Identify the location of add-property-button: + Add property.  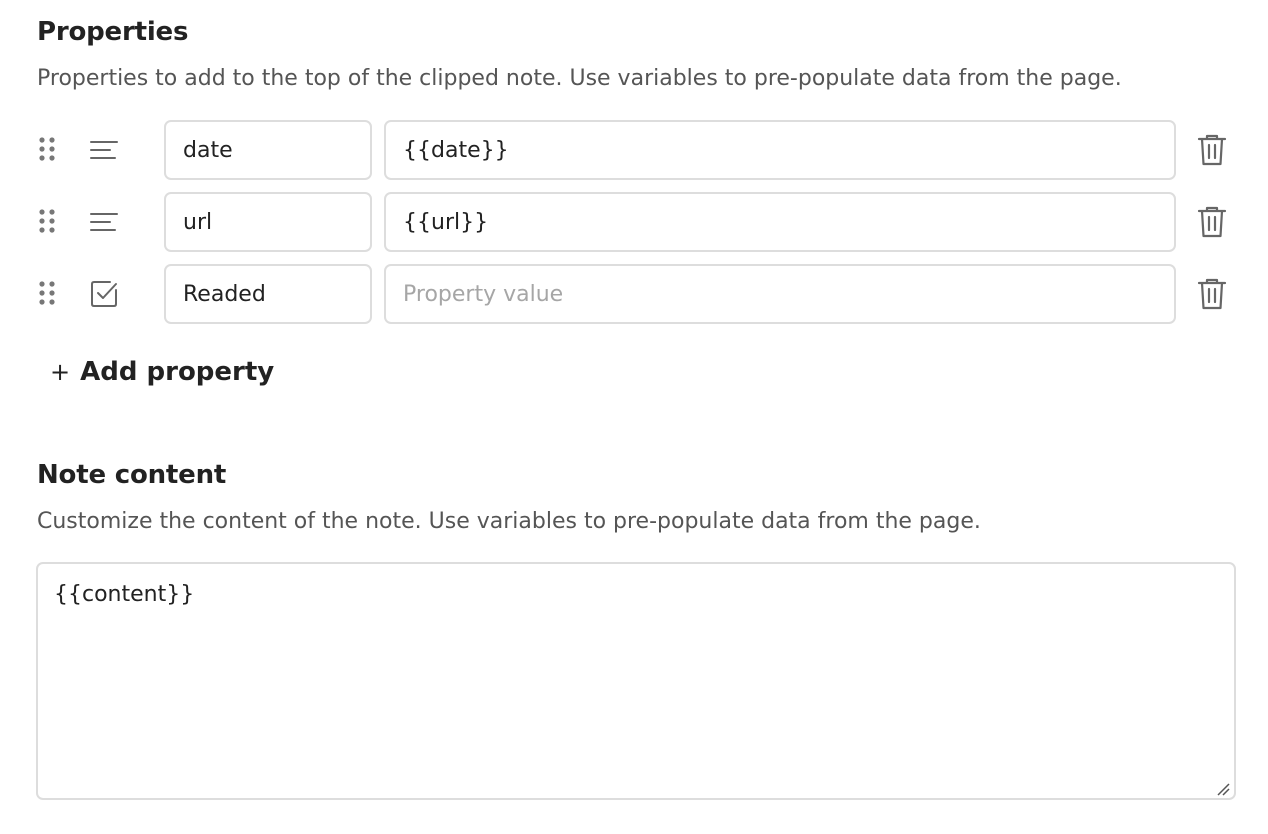
(162, 372).